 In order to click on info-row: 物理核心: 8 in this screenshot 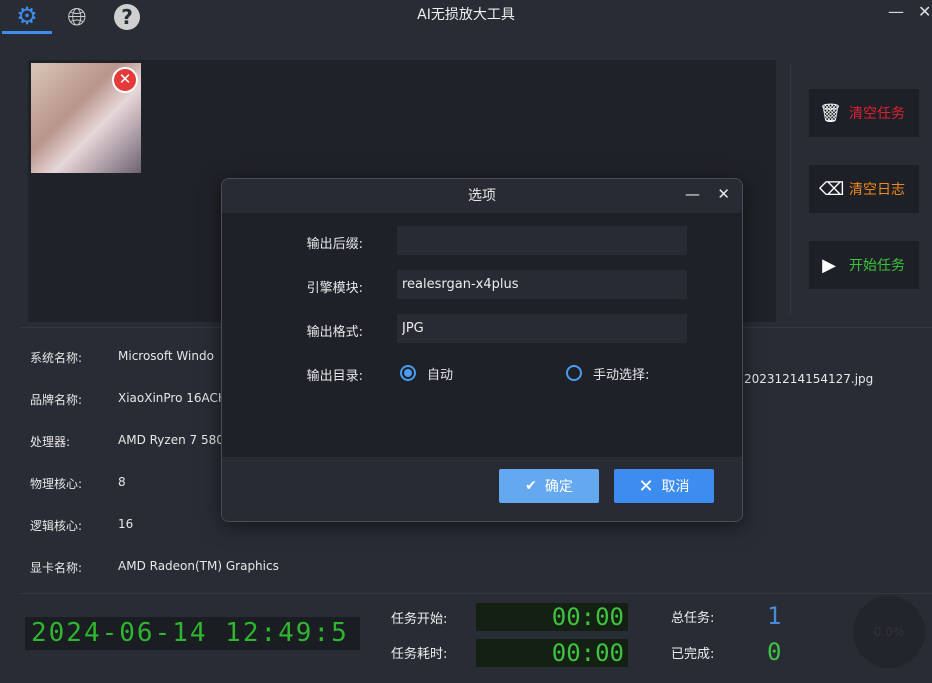, I will do `click(78, 483)`.